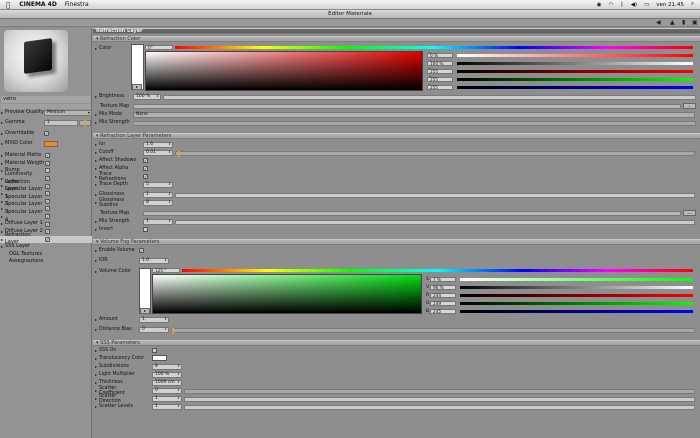 The image size is (700, 438). I want to click on glossiness-slider, so click(435, 195).